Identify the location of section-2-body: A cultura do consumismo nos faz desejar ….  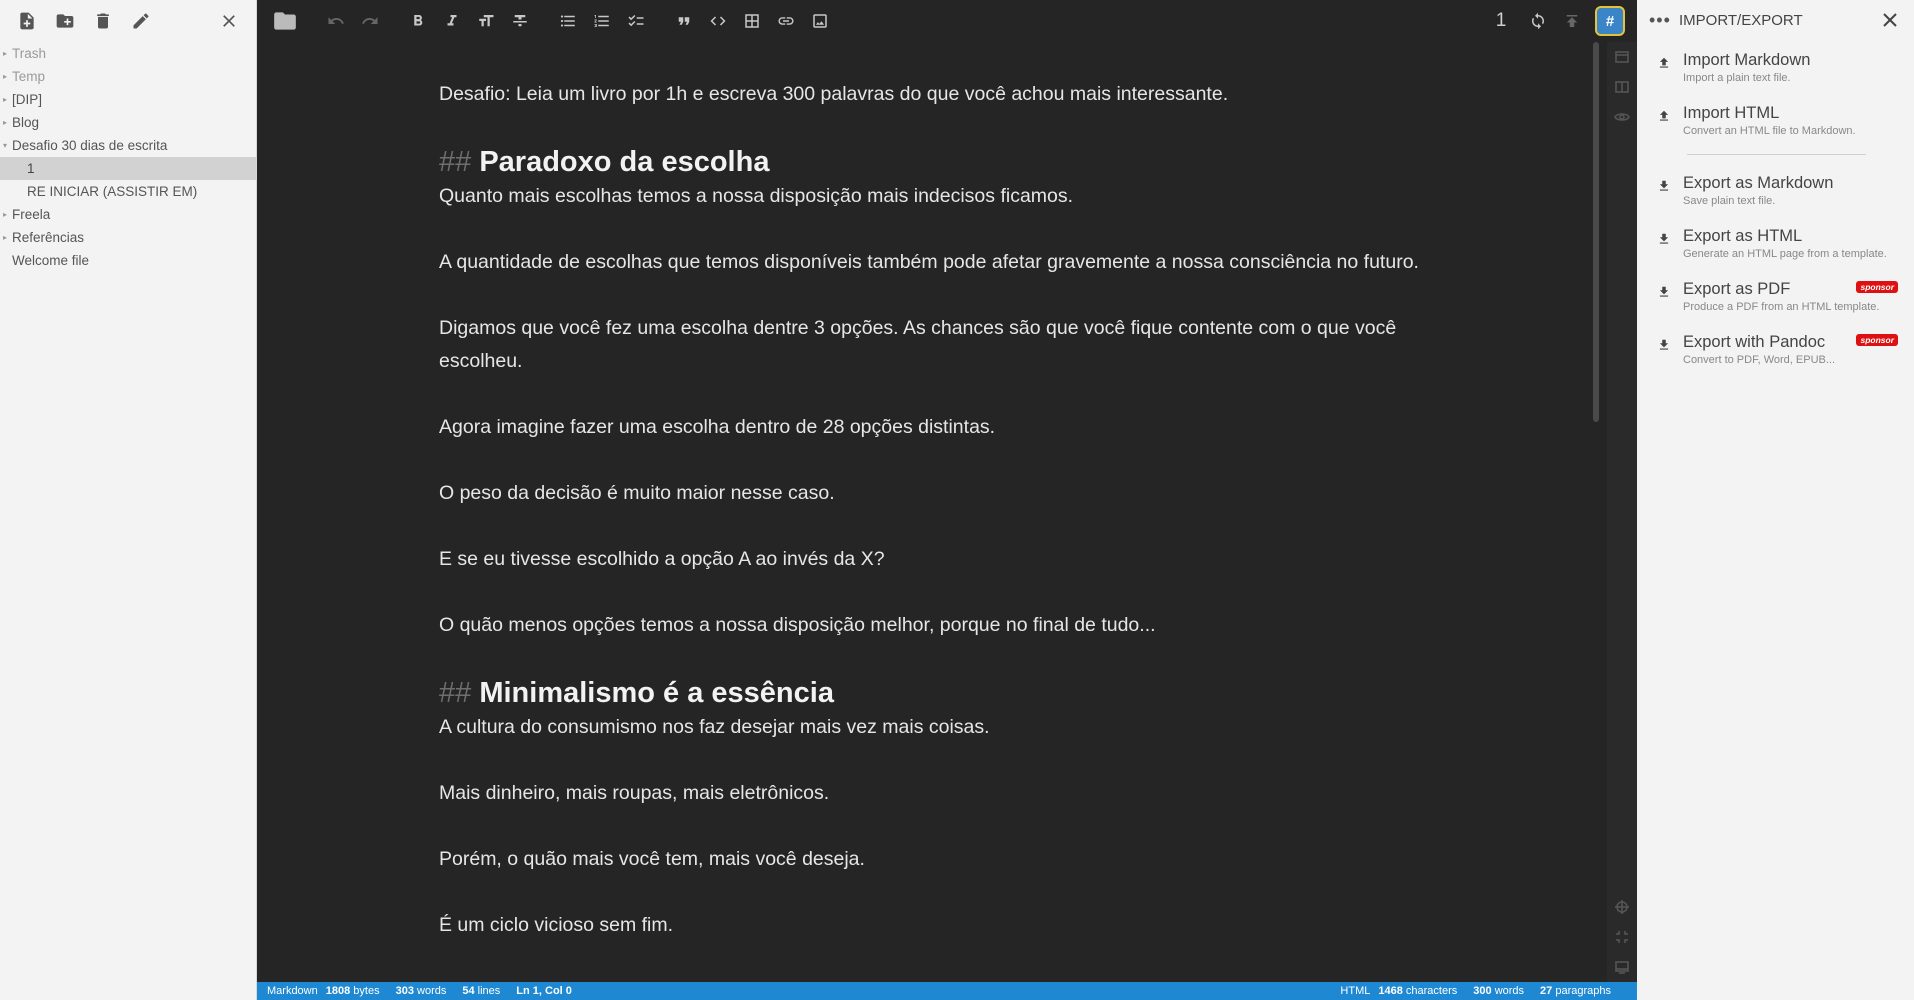
(944, 826).